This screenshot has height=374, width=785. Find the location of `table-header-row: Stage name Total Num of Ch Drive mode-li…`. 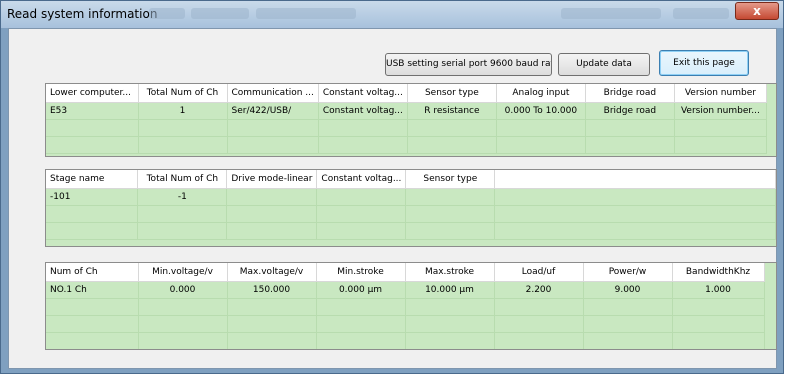

table-header-row: Stage name Total Num of Ch Drive mode-li… is located at coordinates (411, 179).